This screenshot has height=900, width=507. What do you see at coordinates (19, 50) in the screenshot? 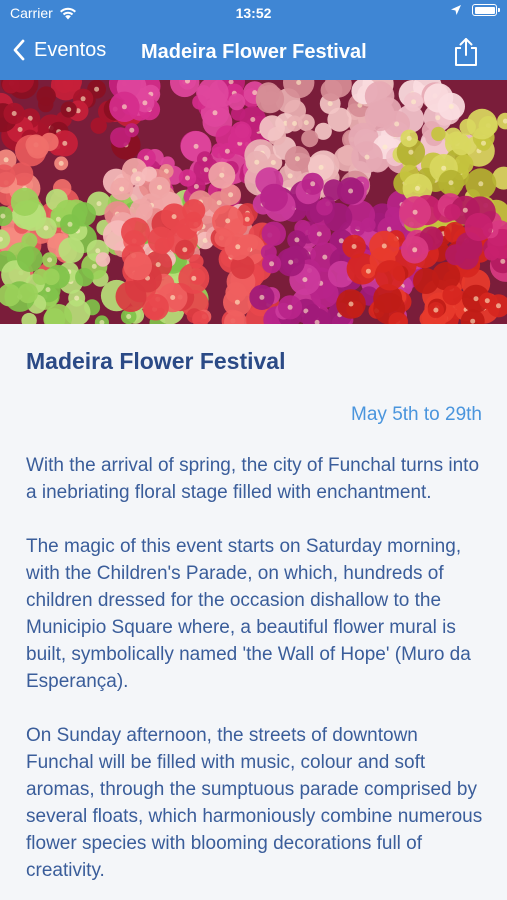
I see `chevron-left-icon` at bounding box center [19, 50].